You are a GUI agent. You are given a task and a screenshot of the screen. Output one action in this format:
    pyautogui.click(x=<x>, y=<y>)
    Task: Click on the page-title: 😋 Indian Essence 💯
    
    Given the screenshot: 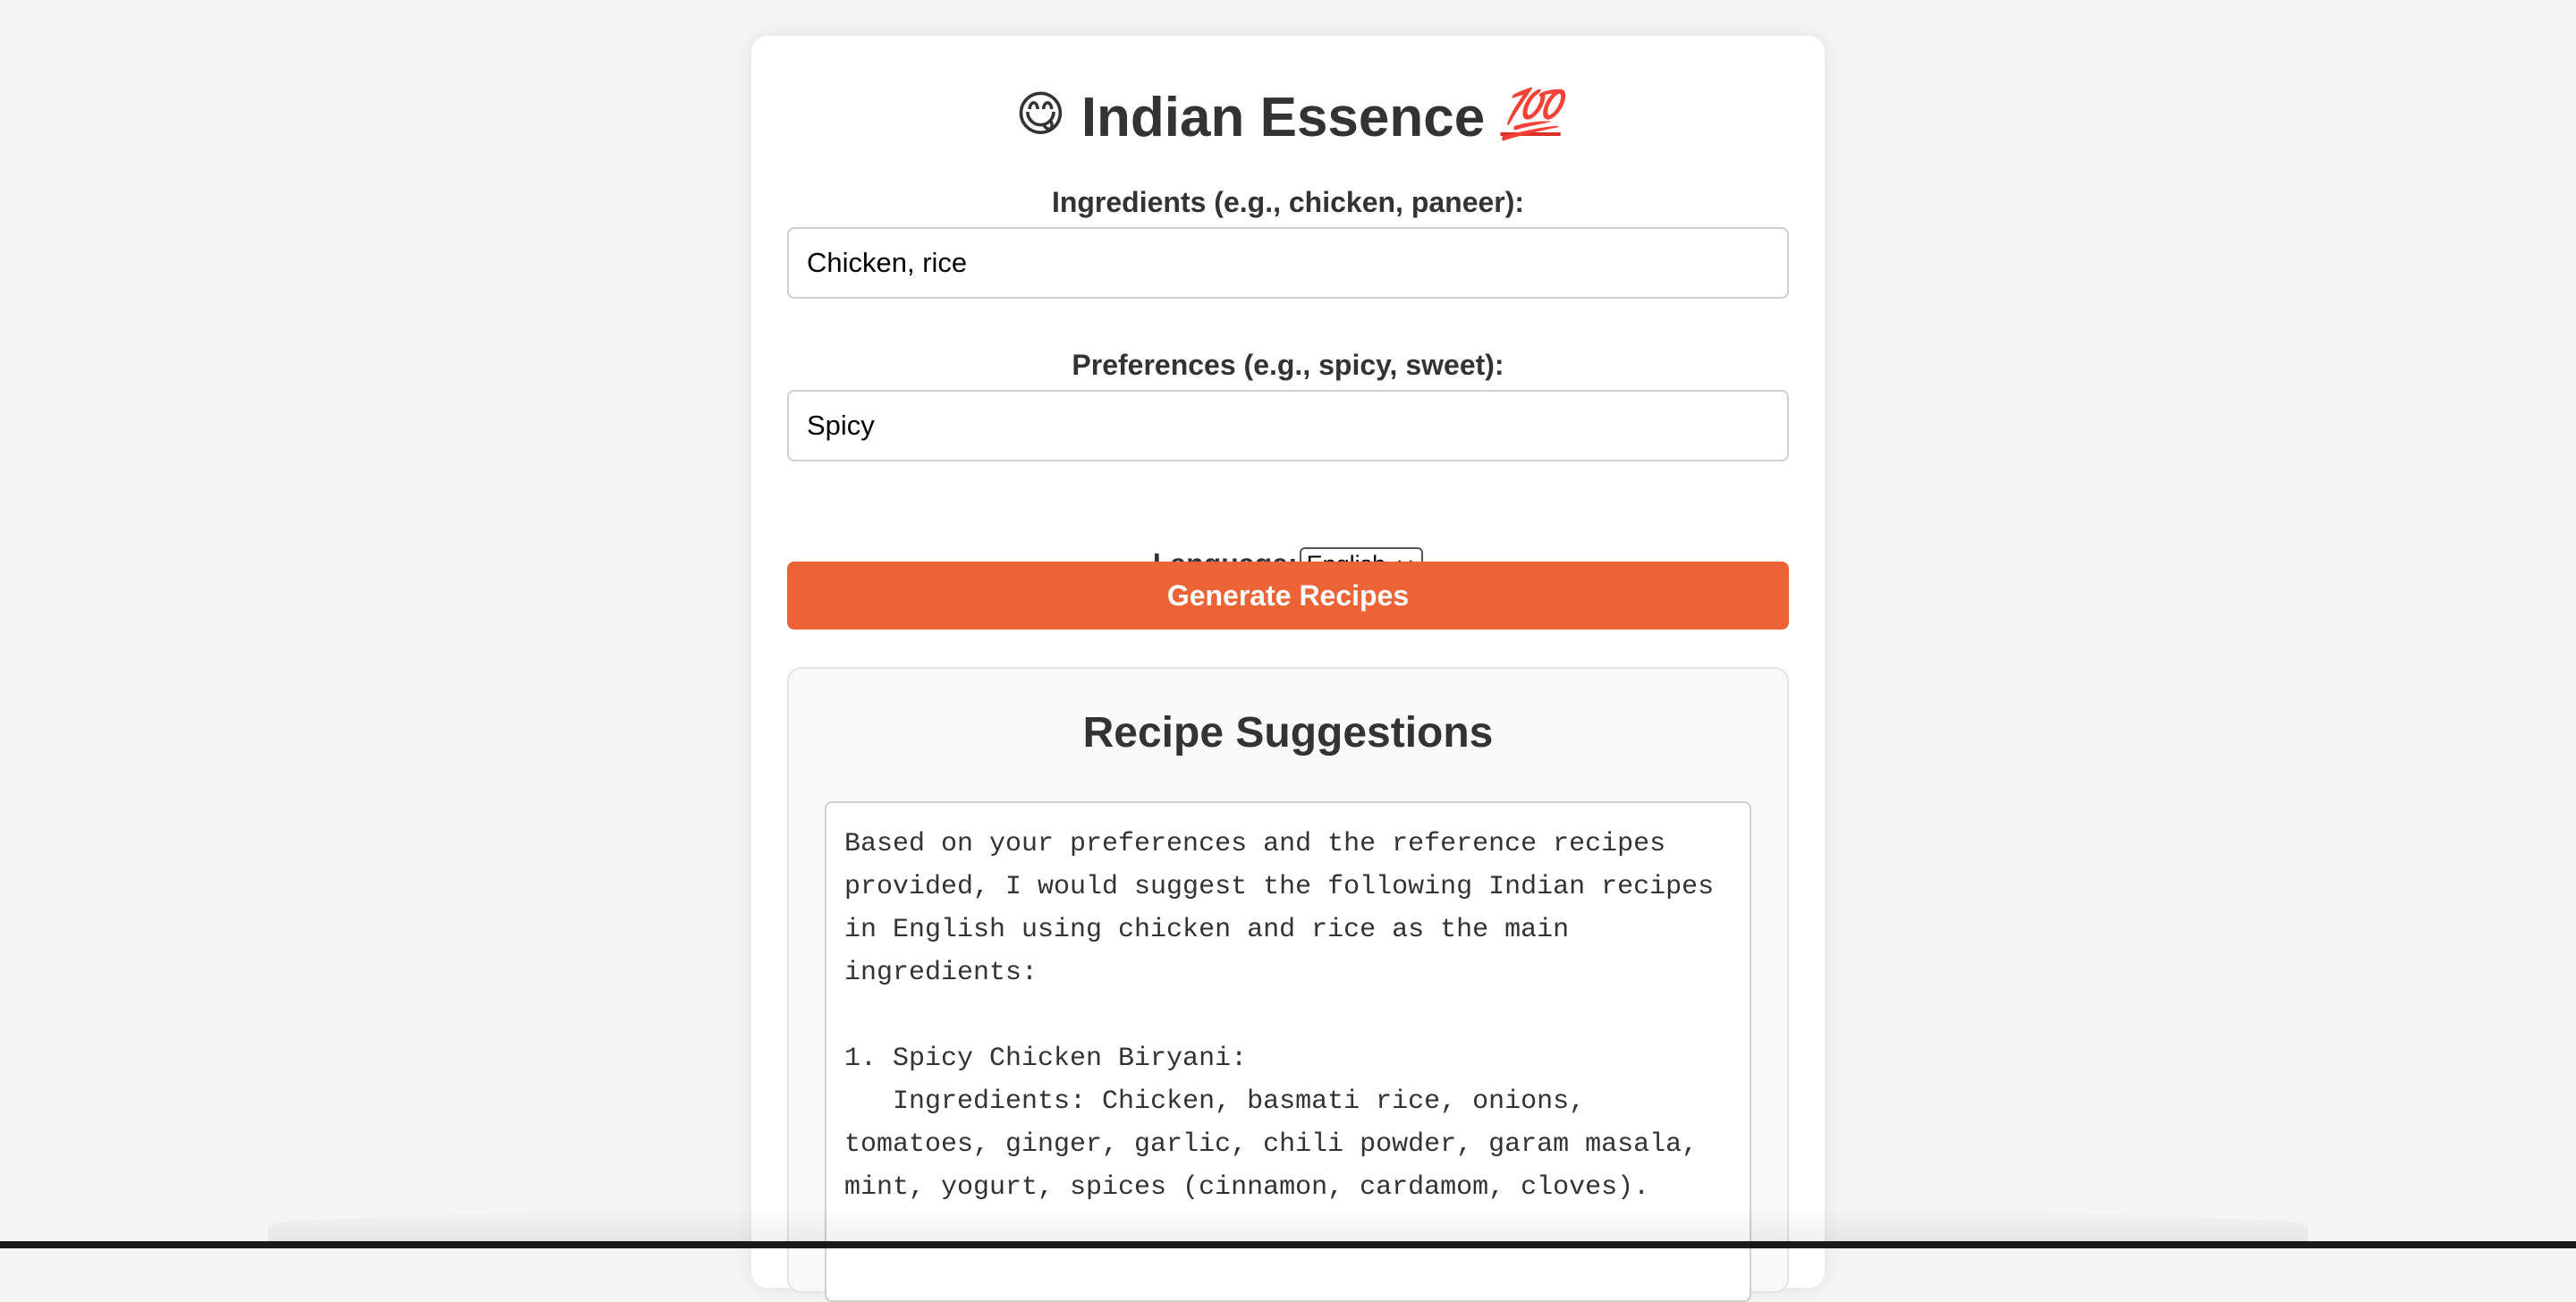 What is the action you would take?
    pyautogui.click(x=1288, y=116)
    